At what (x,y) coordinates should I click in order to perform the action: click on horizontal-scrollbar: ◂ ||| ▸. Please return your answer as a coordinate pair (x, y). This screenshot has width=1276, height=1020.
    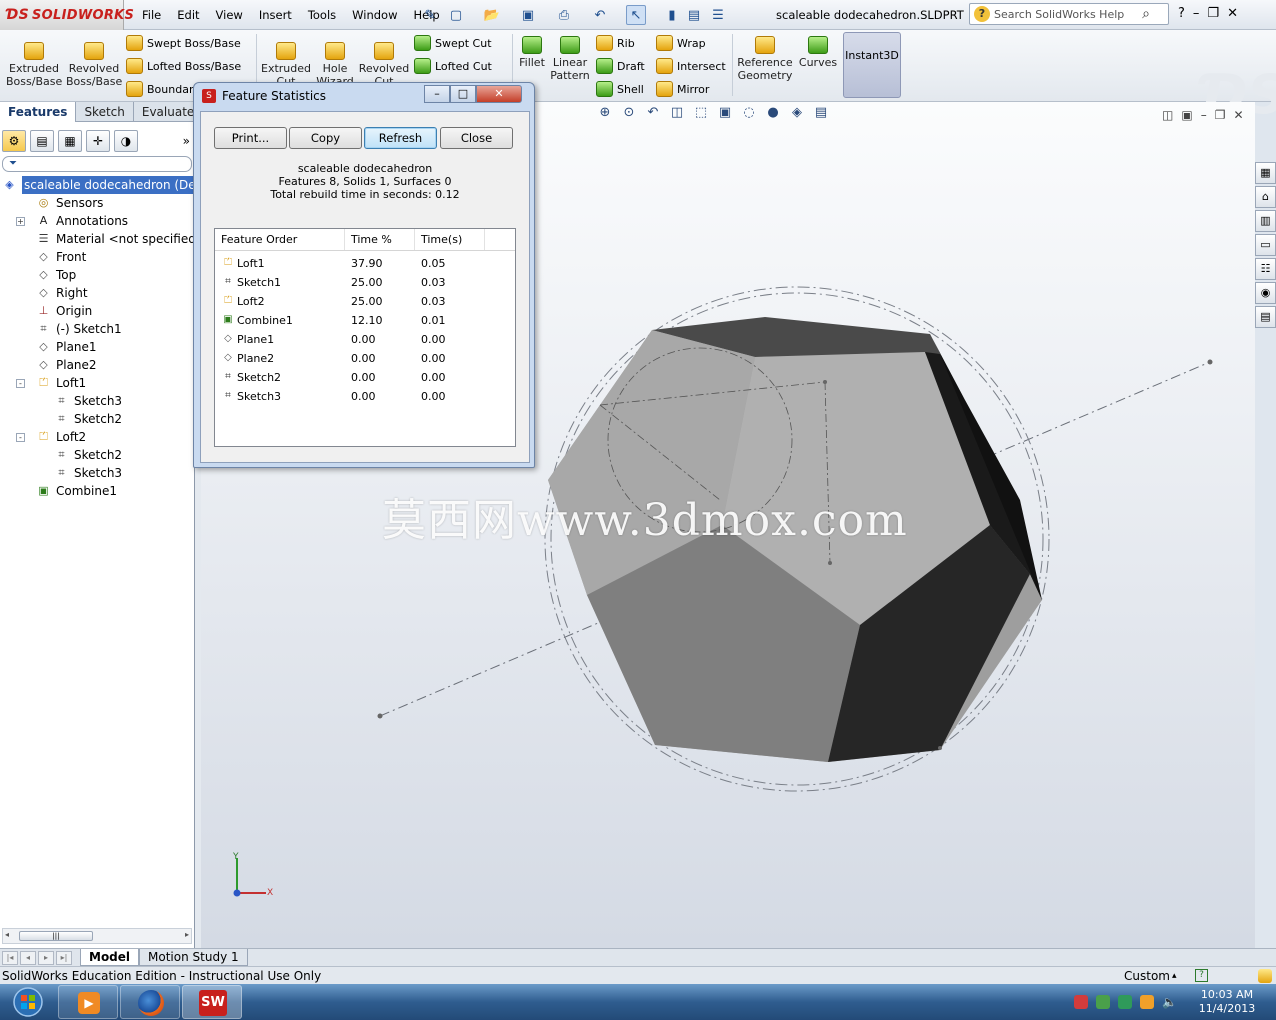
    Looking at the image, I should click on (97, 936).